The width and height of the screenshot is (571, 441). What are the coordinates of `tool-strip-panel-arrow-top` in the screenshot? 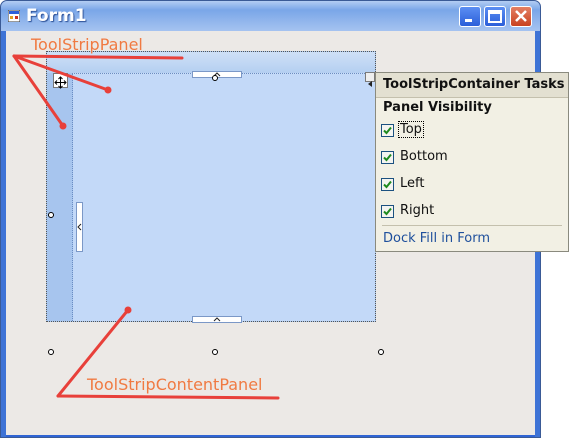 It's located at (61, 73).